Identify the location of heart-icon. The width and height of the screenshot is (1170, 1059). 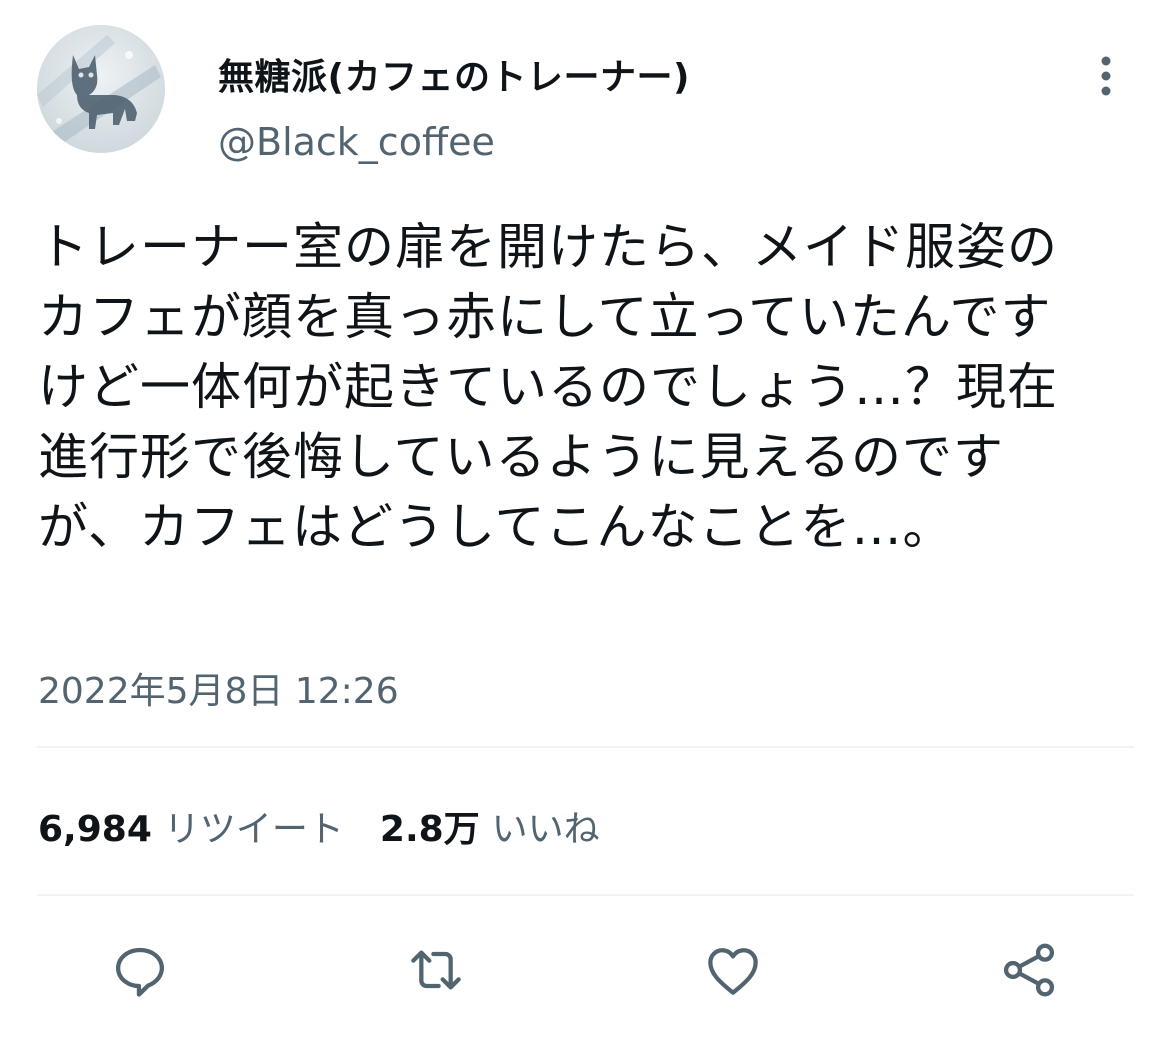
(733, 971).